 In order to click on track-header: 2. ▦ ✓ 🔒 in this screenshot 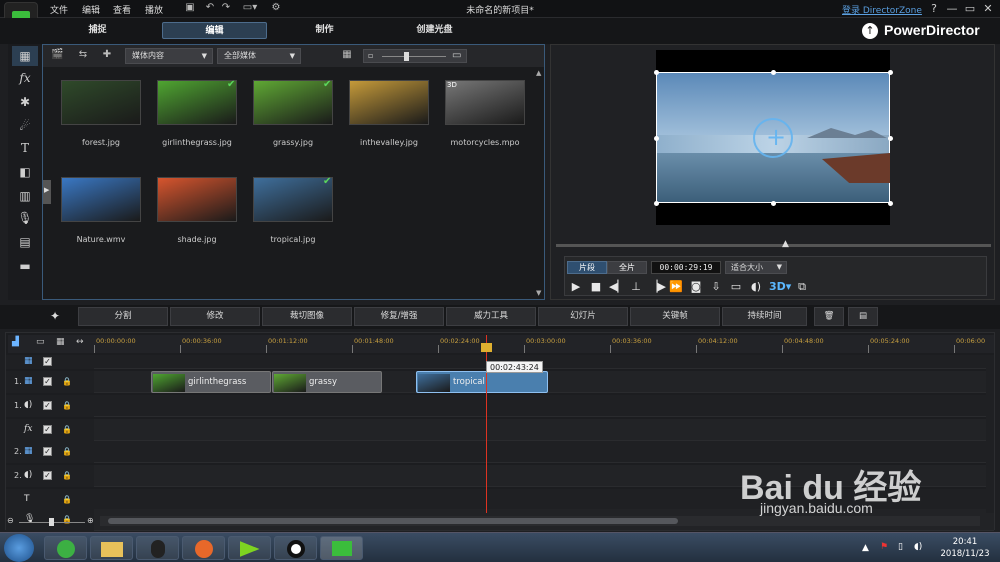, I will do `click(50, 452)`.